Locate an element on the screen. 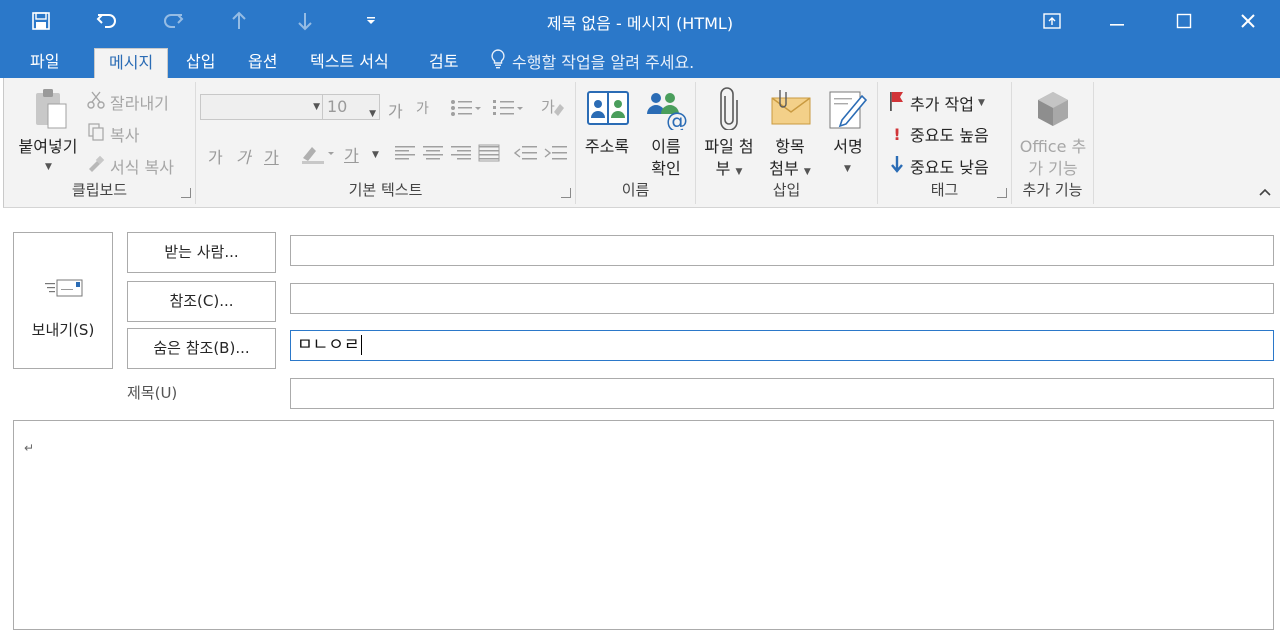 The height and width of the screenshot is (630, 1280). address-book-button: 주소록 is located at coordinates (607, 131).